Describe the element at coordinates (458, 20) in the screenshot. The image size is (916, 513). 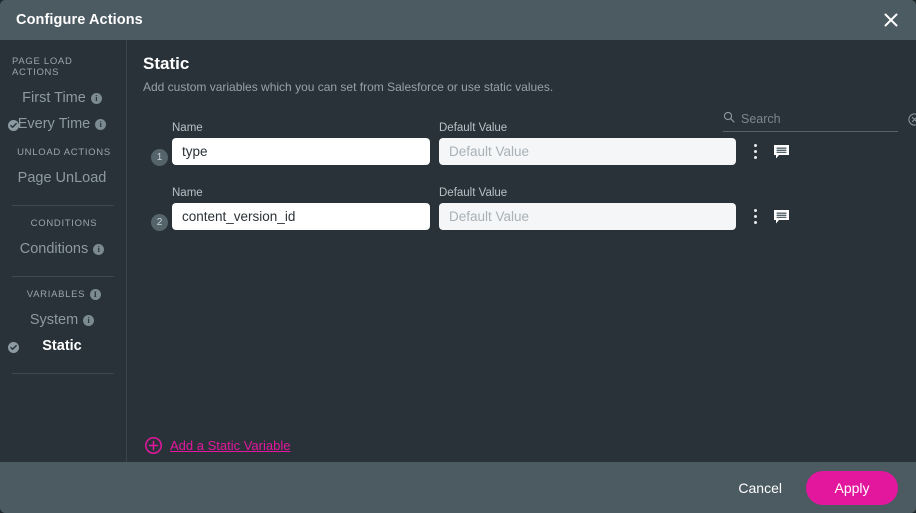
I see `dialog-titlebar: Configure Actions` at that location.